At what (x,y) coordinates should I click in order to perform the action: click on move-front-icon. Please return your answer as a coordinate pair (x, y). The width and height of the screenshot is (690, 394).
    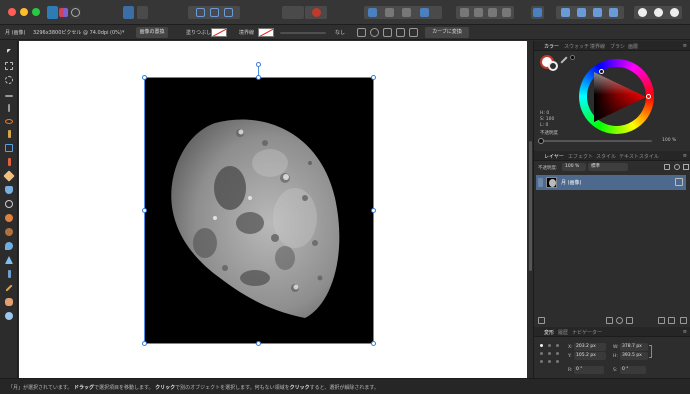
    Looking at the image, I should click on (406, 12).